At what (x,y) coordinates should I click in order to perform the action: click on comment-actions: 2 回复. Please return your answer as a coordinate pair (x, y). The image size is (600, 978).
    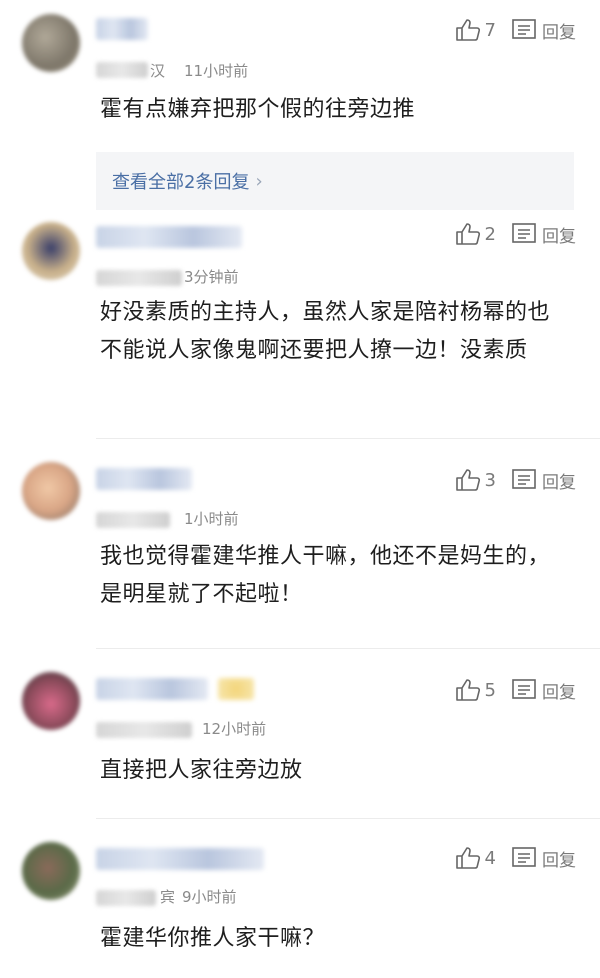
    Looking at the image, I should click on (515, 234).